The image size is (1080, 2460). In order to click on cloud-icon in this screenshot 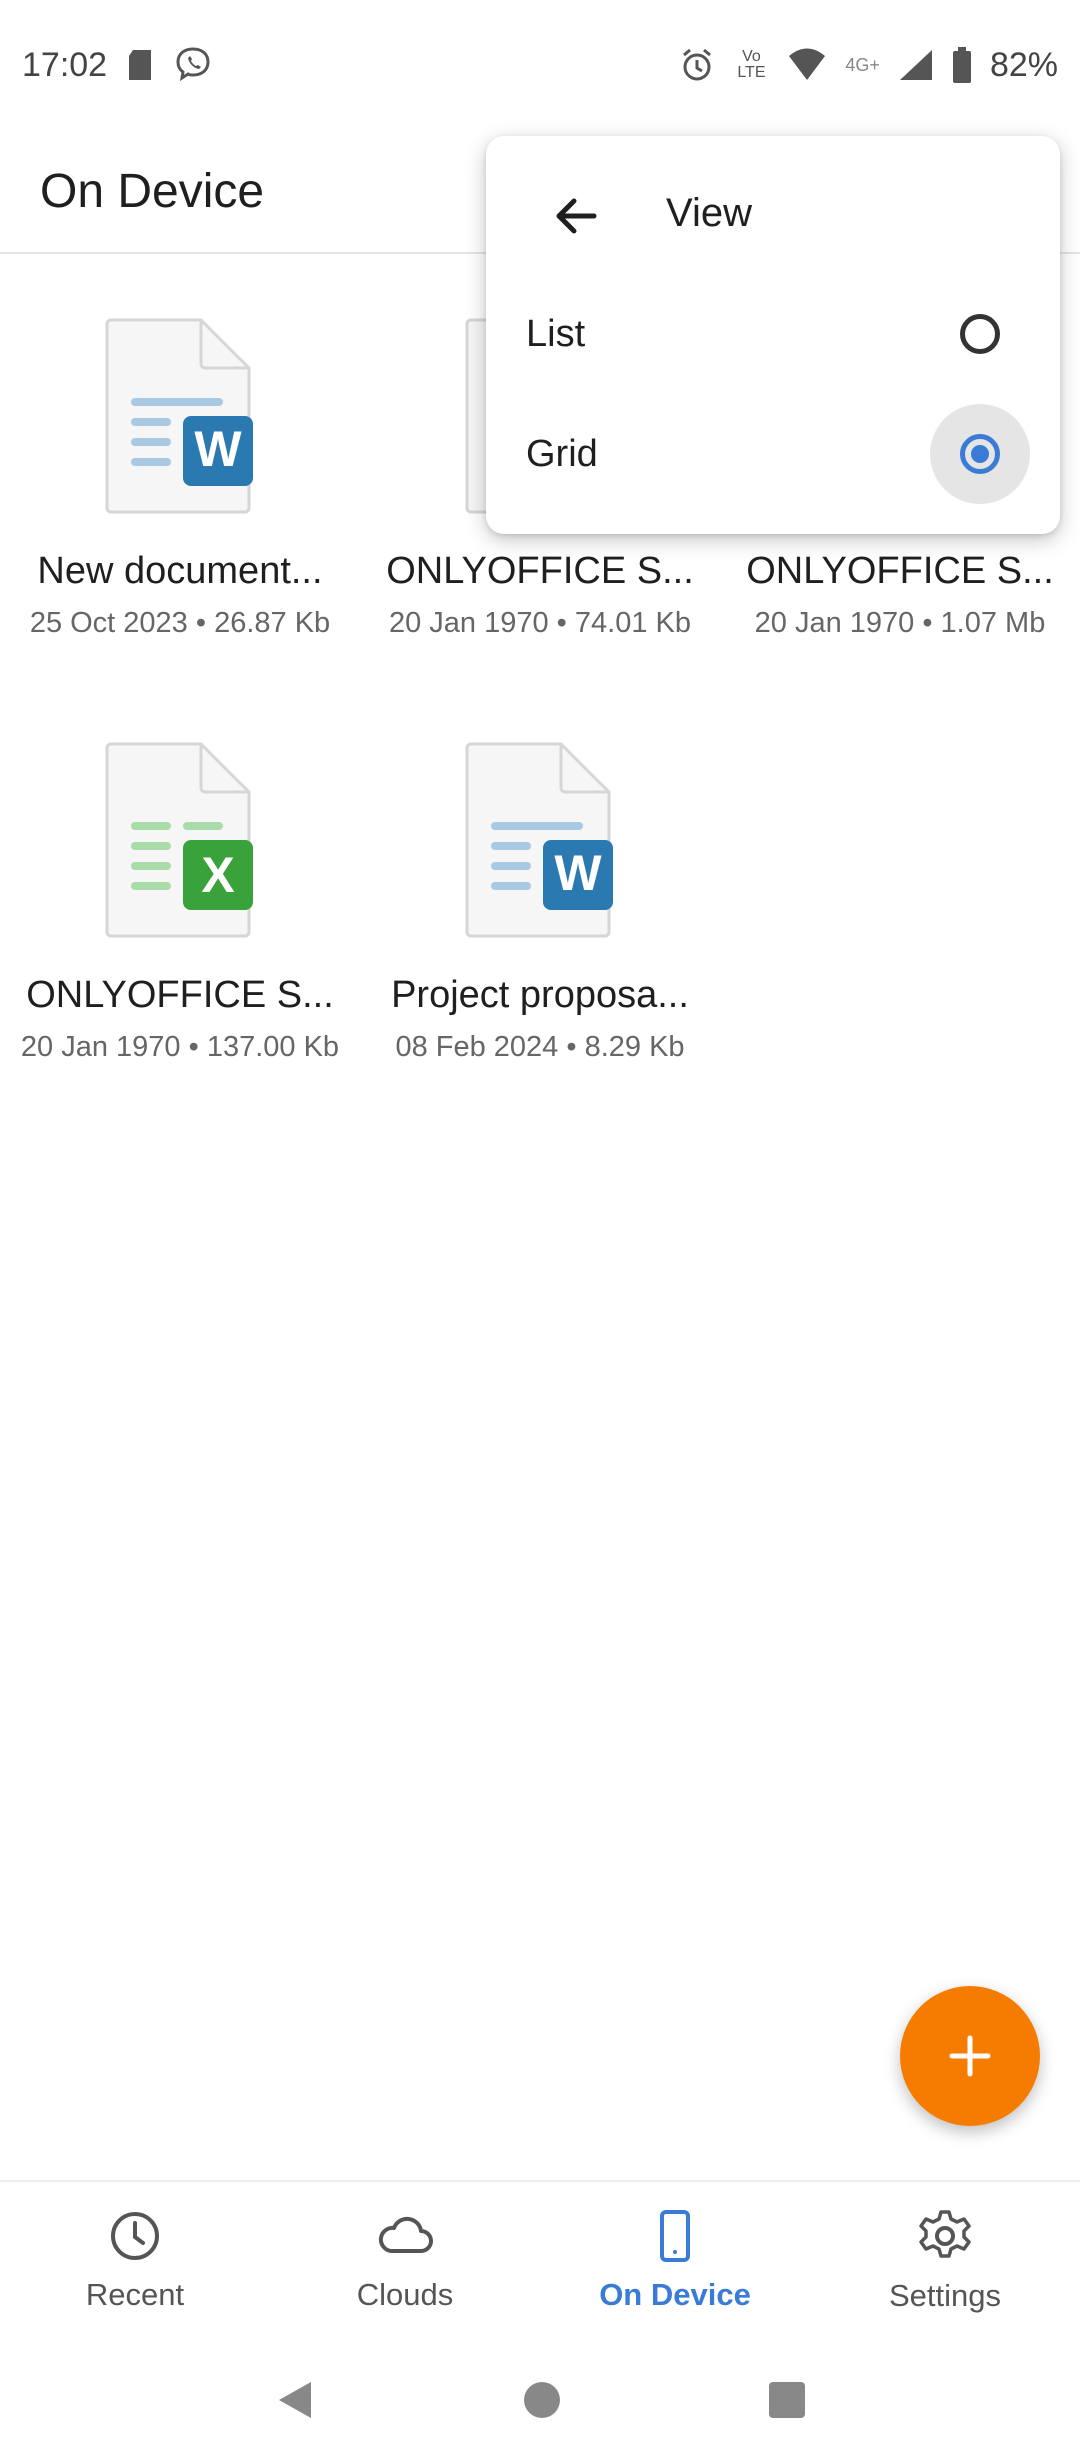, I will do `click(405, 2234)`.